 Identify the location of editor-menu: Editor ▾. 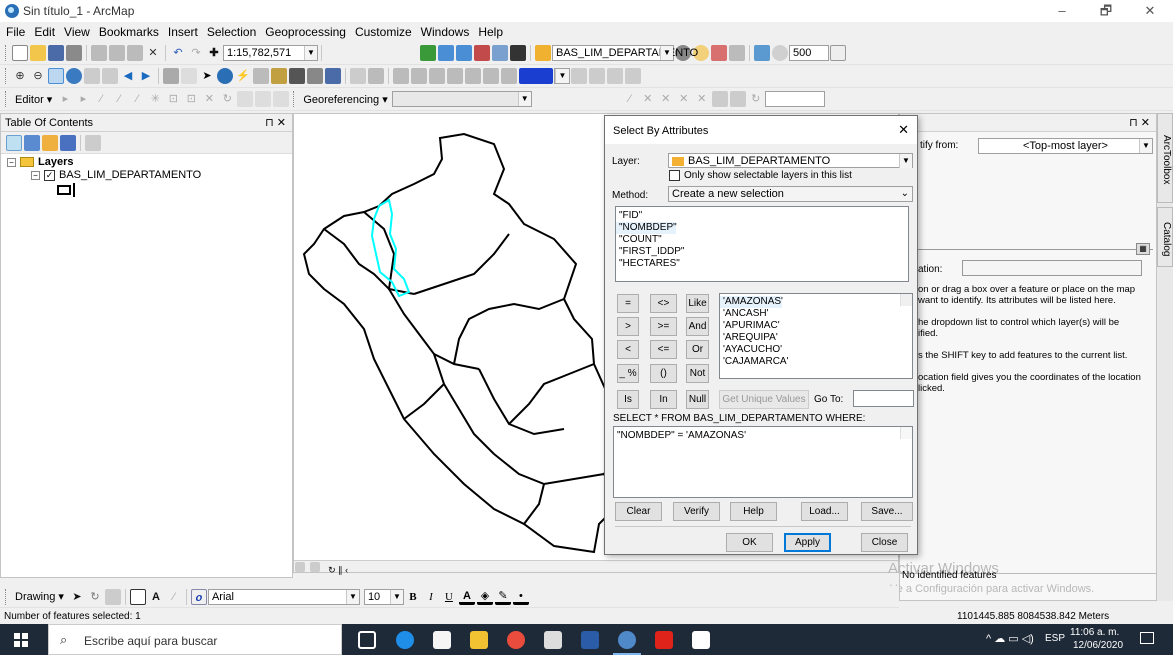
(33, 99).